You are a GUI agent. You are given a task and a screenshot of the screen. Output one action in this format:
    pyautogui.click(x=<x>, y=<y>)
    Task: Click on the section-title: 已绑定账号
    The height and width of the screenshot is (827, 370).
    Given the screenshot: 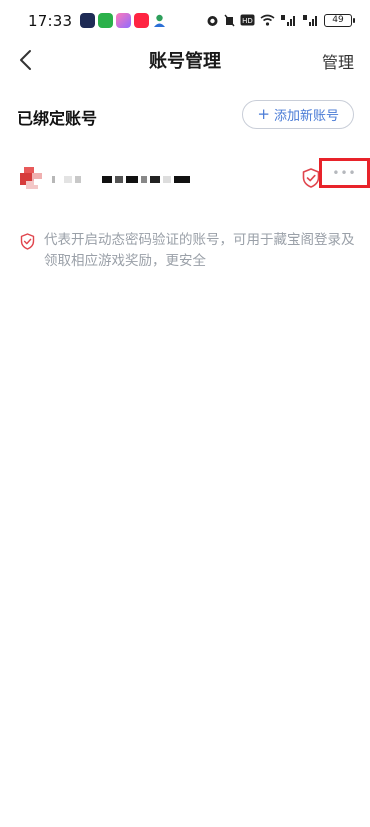 What is the action you would take?
    pyautogui.click(x=57, y=118)
    